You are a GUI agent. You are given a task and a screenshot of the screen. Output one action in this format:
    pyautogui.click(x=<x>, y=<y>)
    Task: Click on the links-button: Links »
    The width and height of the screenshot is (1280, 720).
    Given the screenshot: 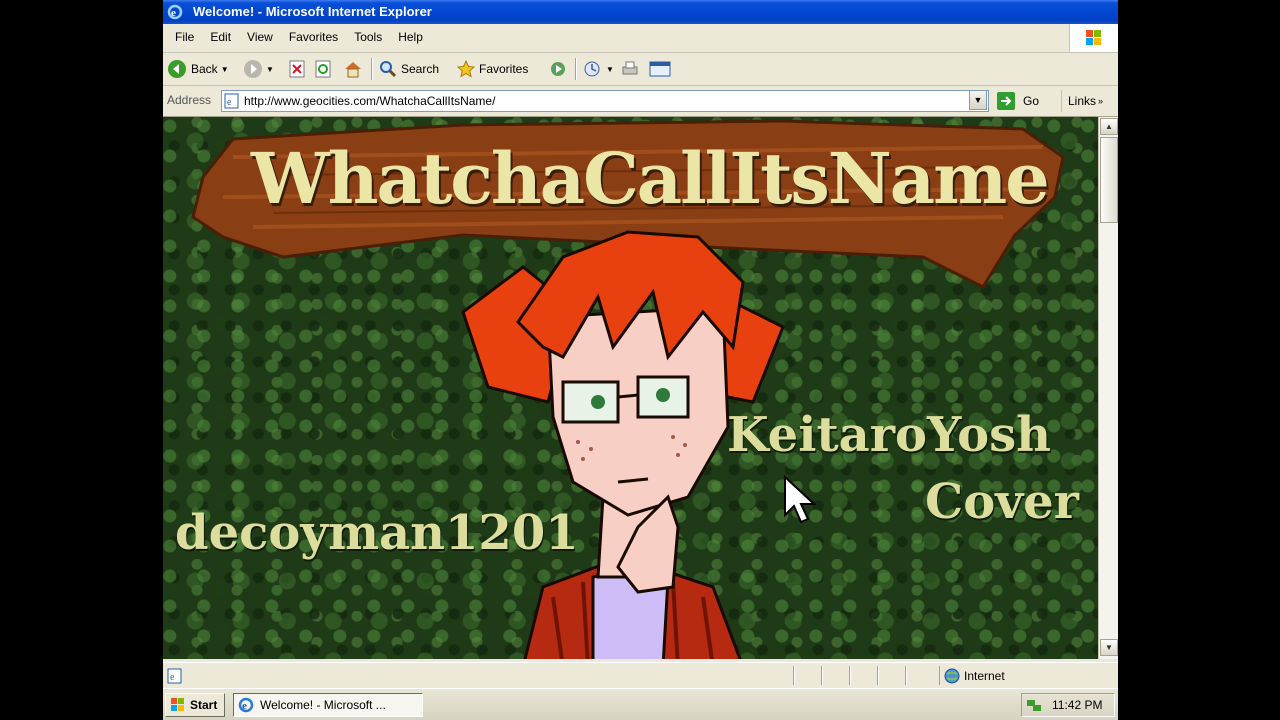 What is the action you would take?
    pyautogui.click(x=1082, y=101)
    